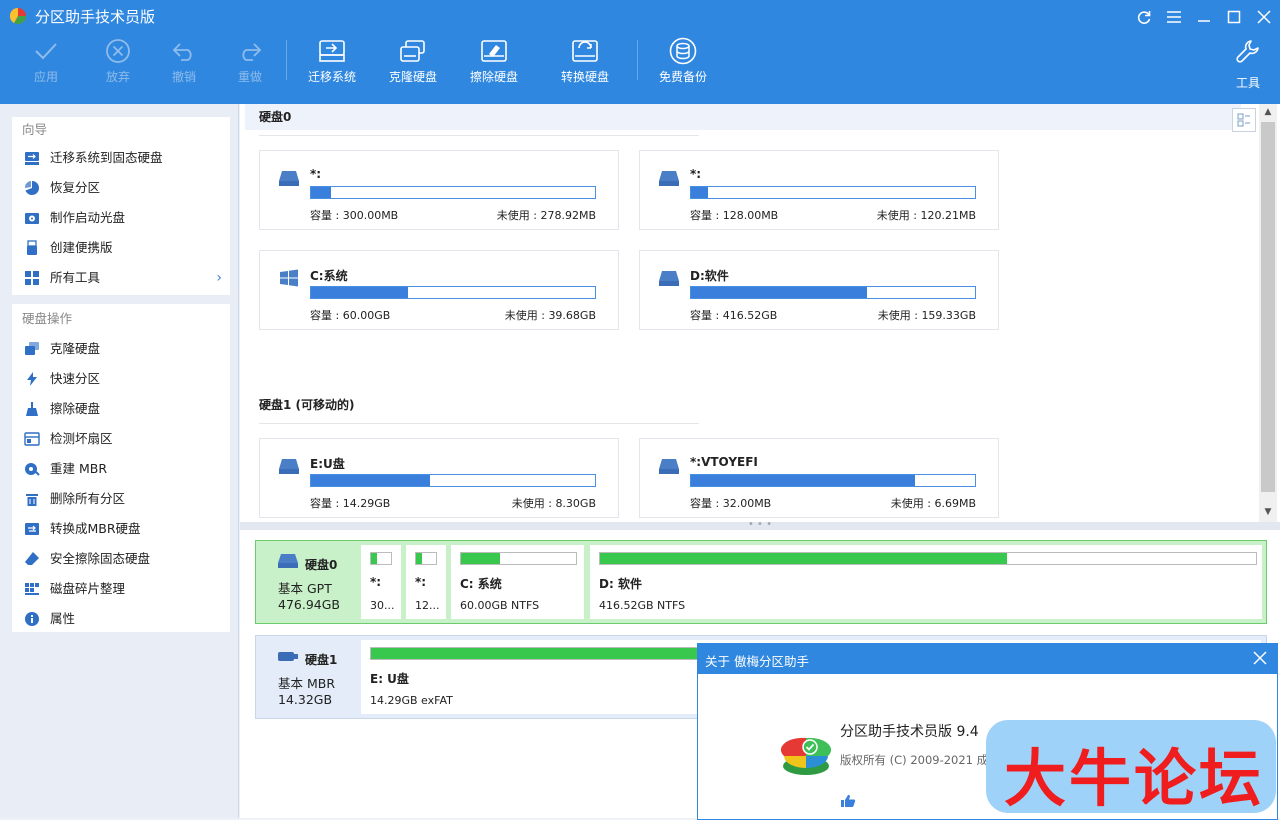 The image size is (1280, 820). I want to click on scroll-thumb, so click(1268, 307).